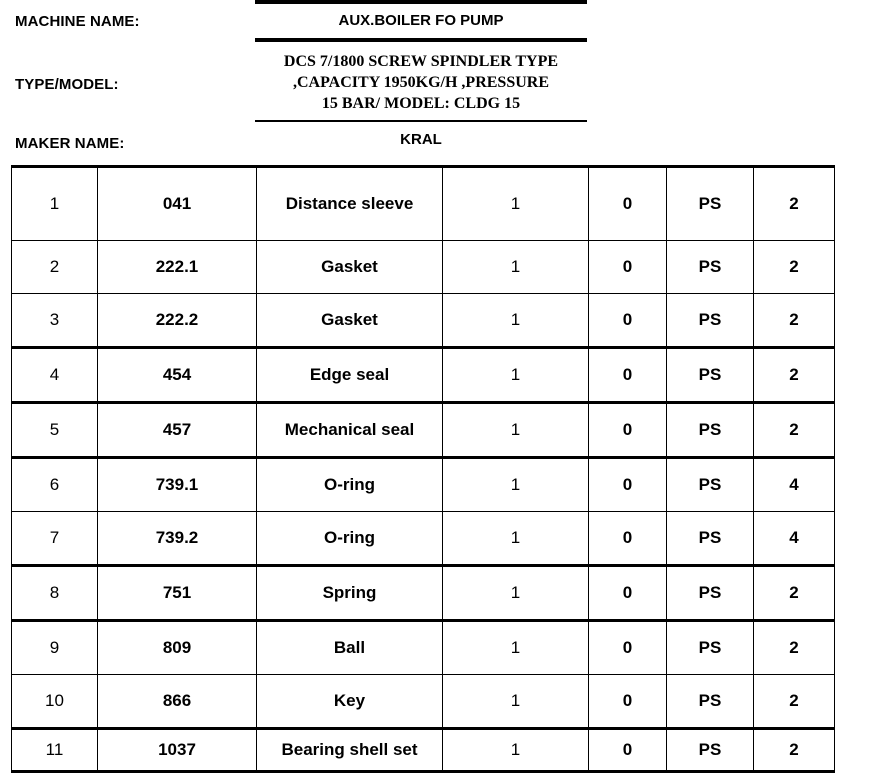 The height and width of the screenshot is (773, 896). I want to click on type-model-line-2: ,CAPACITY 1950KG/H ,PRESSURE, so click(421, 82).